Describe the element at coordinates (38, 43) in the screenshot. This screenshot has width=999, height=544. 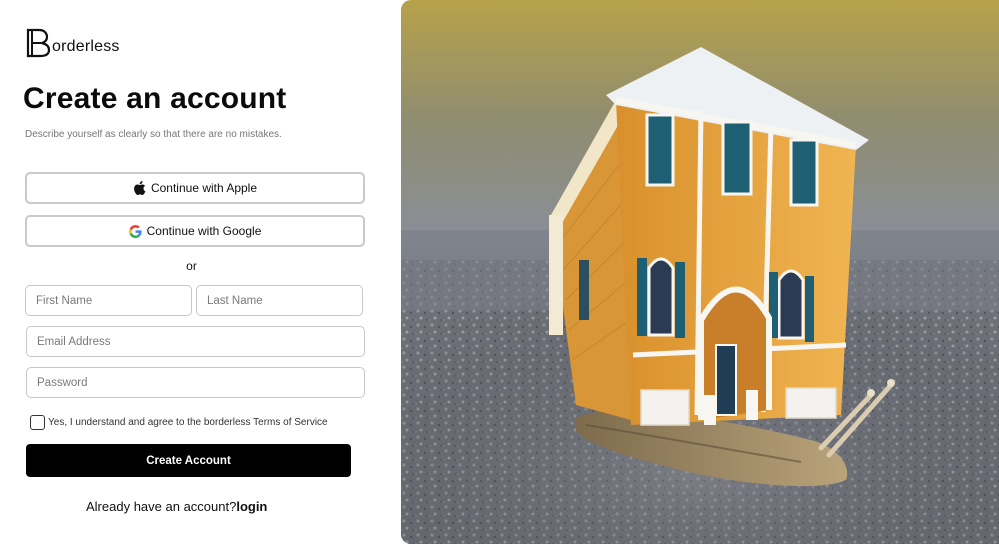
I see `logo-icon` at that location.